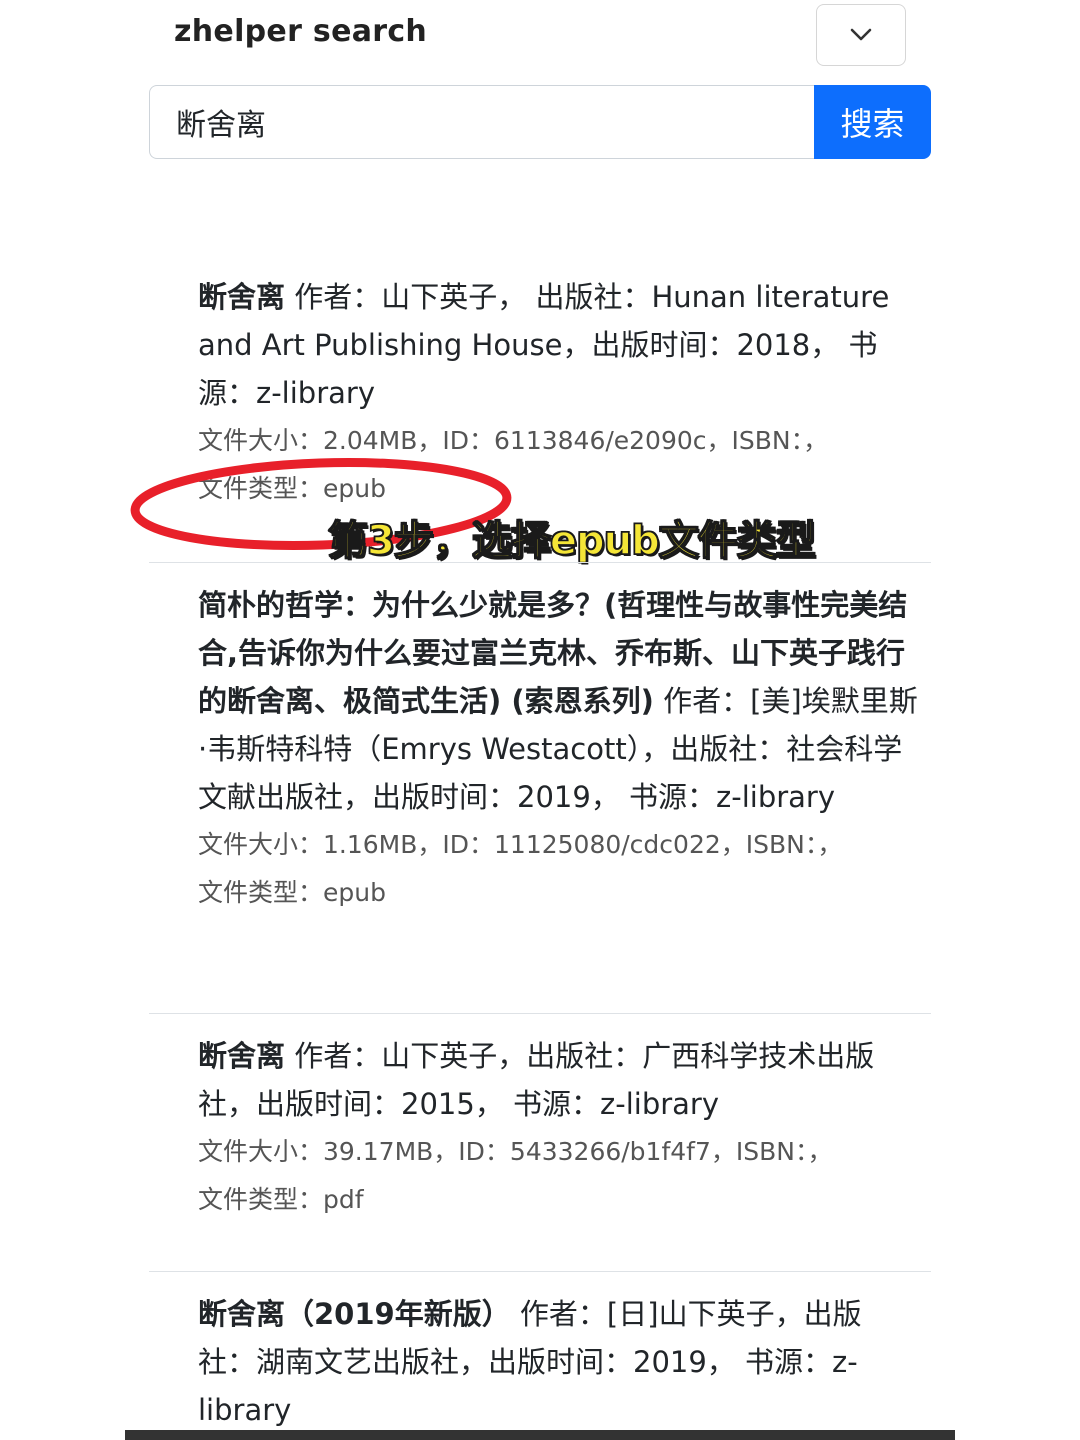 The height and width of the screenshot is (1440, 1080). What do you see at coordinates (481, 122) in the screenshot?
I see `search-input` at bounding box center [481, 122].